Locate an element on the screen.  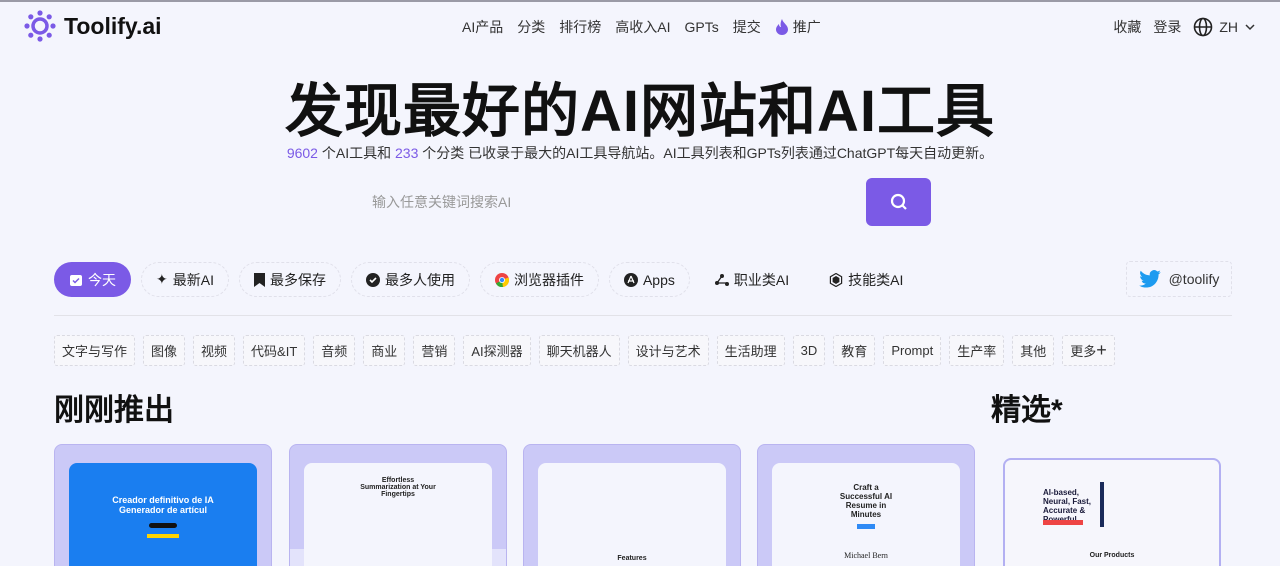
divider is located at coordinates (643, 315).